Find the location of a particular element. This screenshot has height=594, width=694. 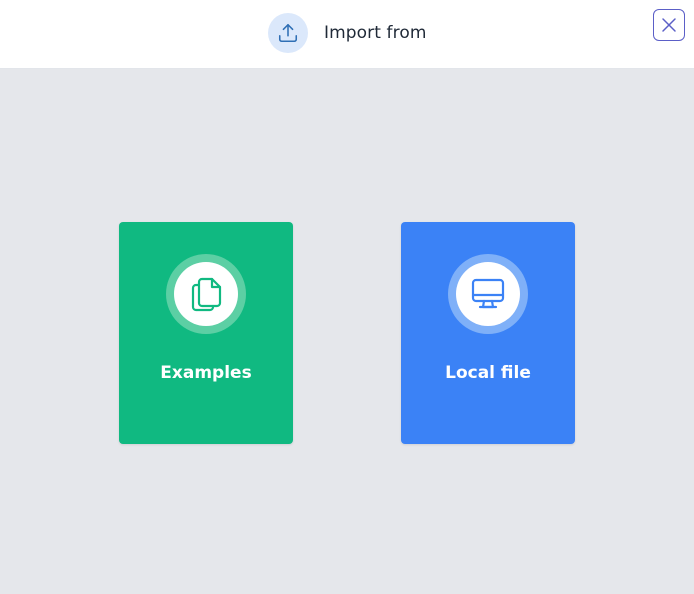

examples-icon-ring is located at coordinates (206, 294).